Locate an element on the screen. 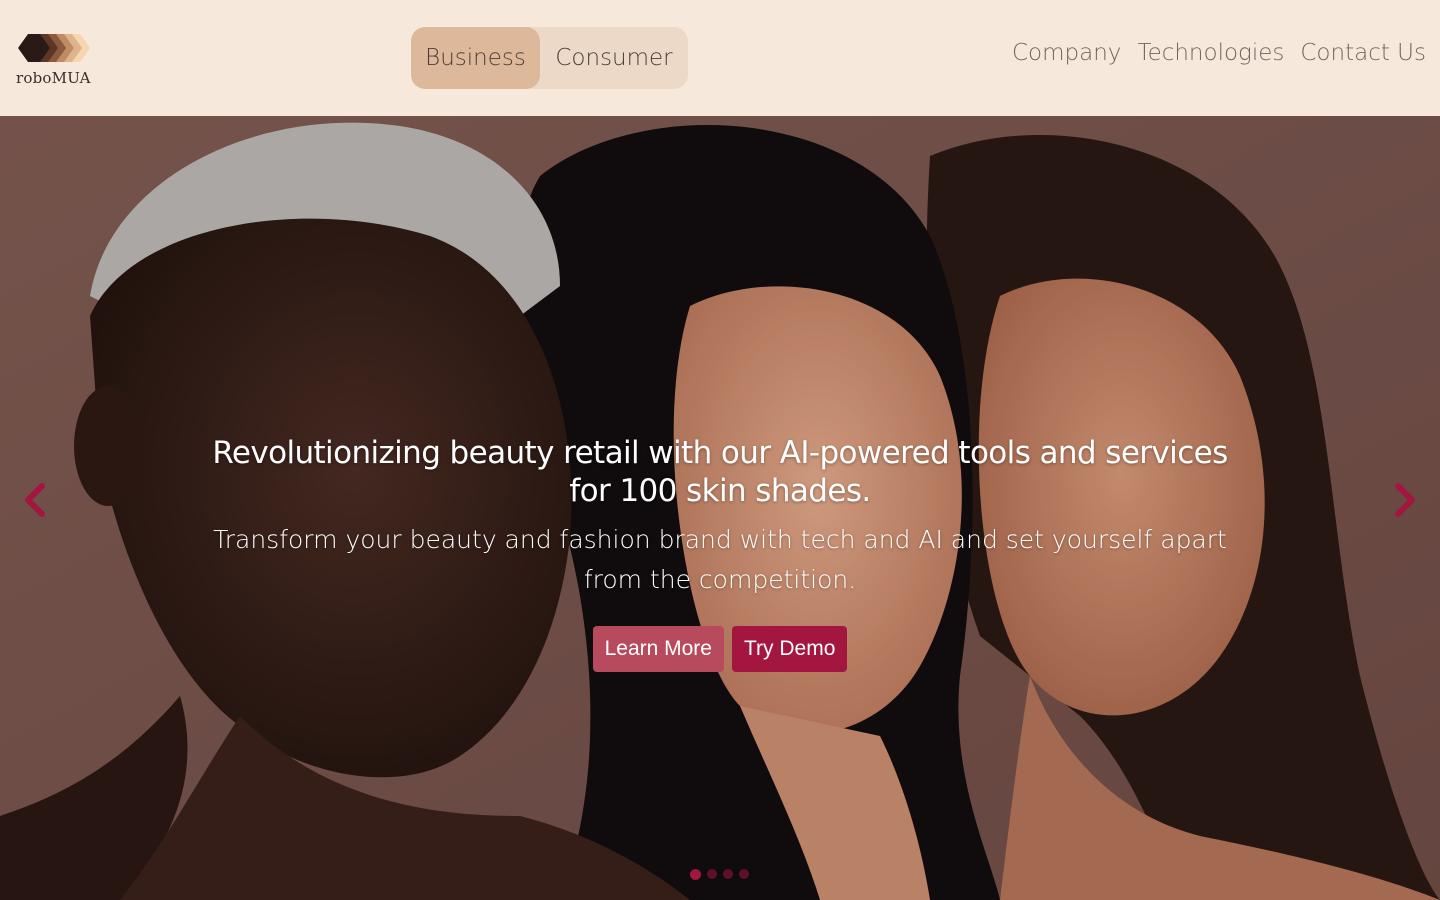  chevron-right-icon is located at coordinates (1405, 500).